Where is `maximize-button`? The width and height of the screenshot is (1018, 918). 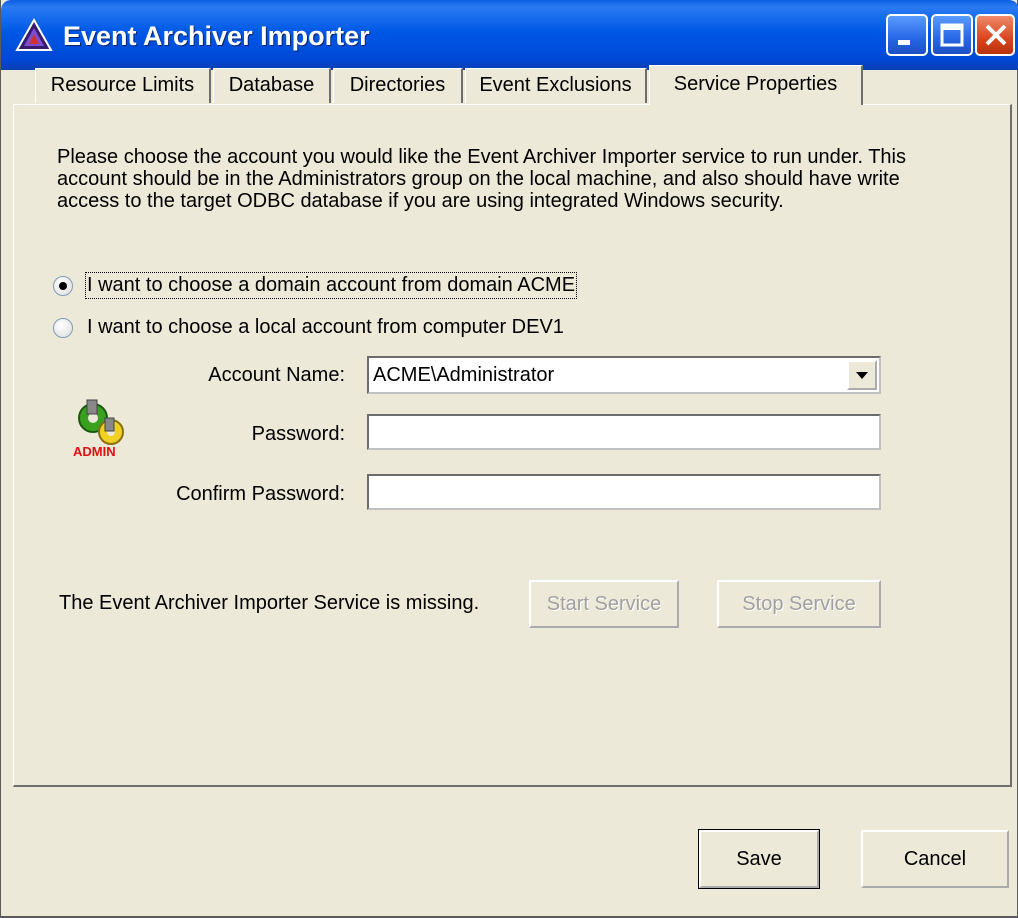 maximize-button is located at coordinates (952, 35).